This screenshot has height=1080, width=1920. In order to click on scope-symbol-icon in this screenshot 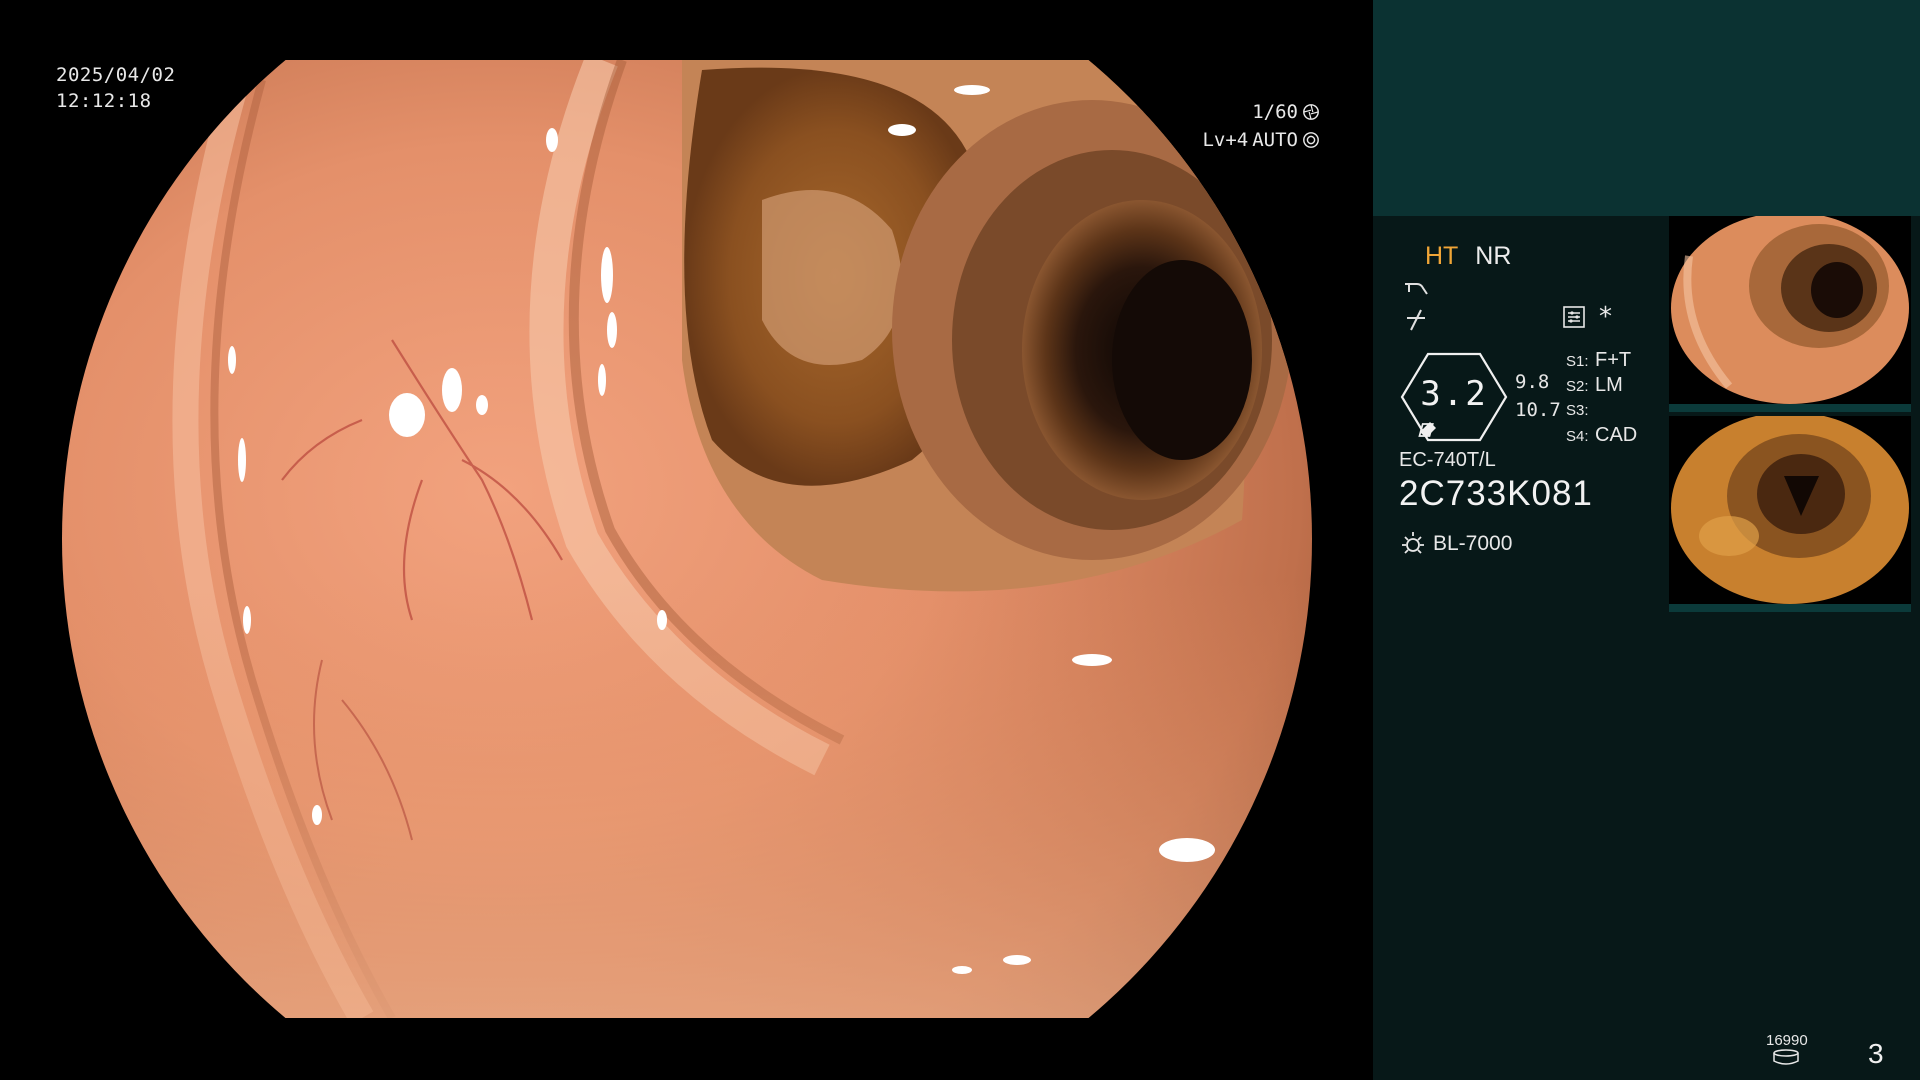, I will do `click(1416, 288)`.